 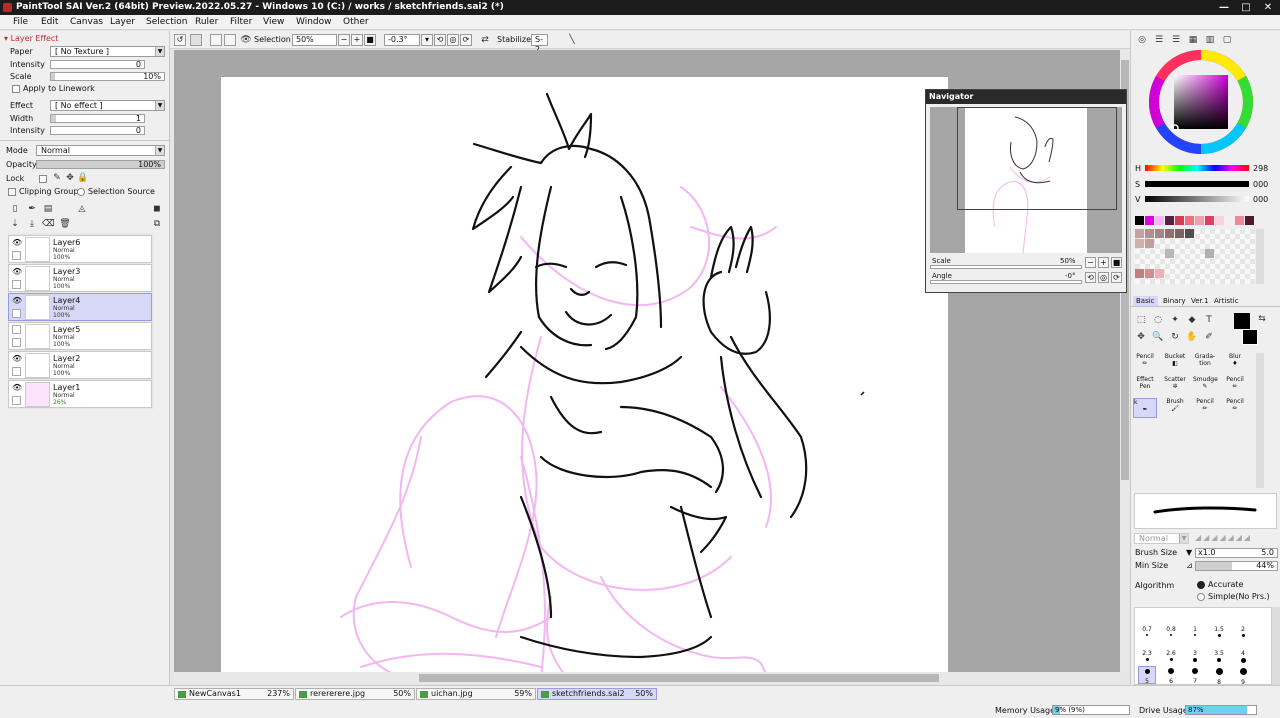 What do you see at coordinates (32, 209) in the screenshot?
I see `new-linework-layer-icon: ✒` at bounding box center [32, 209].